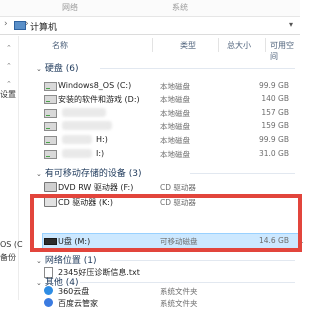 The height and width of the screenshot is (309, 320). I want to click on group-title: 网络位置 (1), so click(70, 261).